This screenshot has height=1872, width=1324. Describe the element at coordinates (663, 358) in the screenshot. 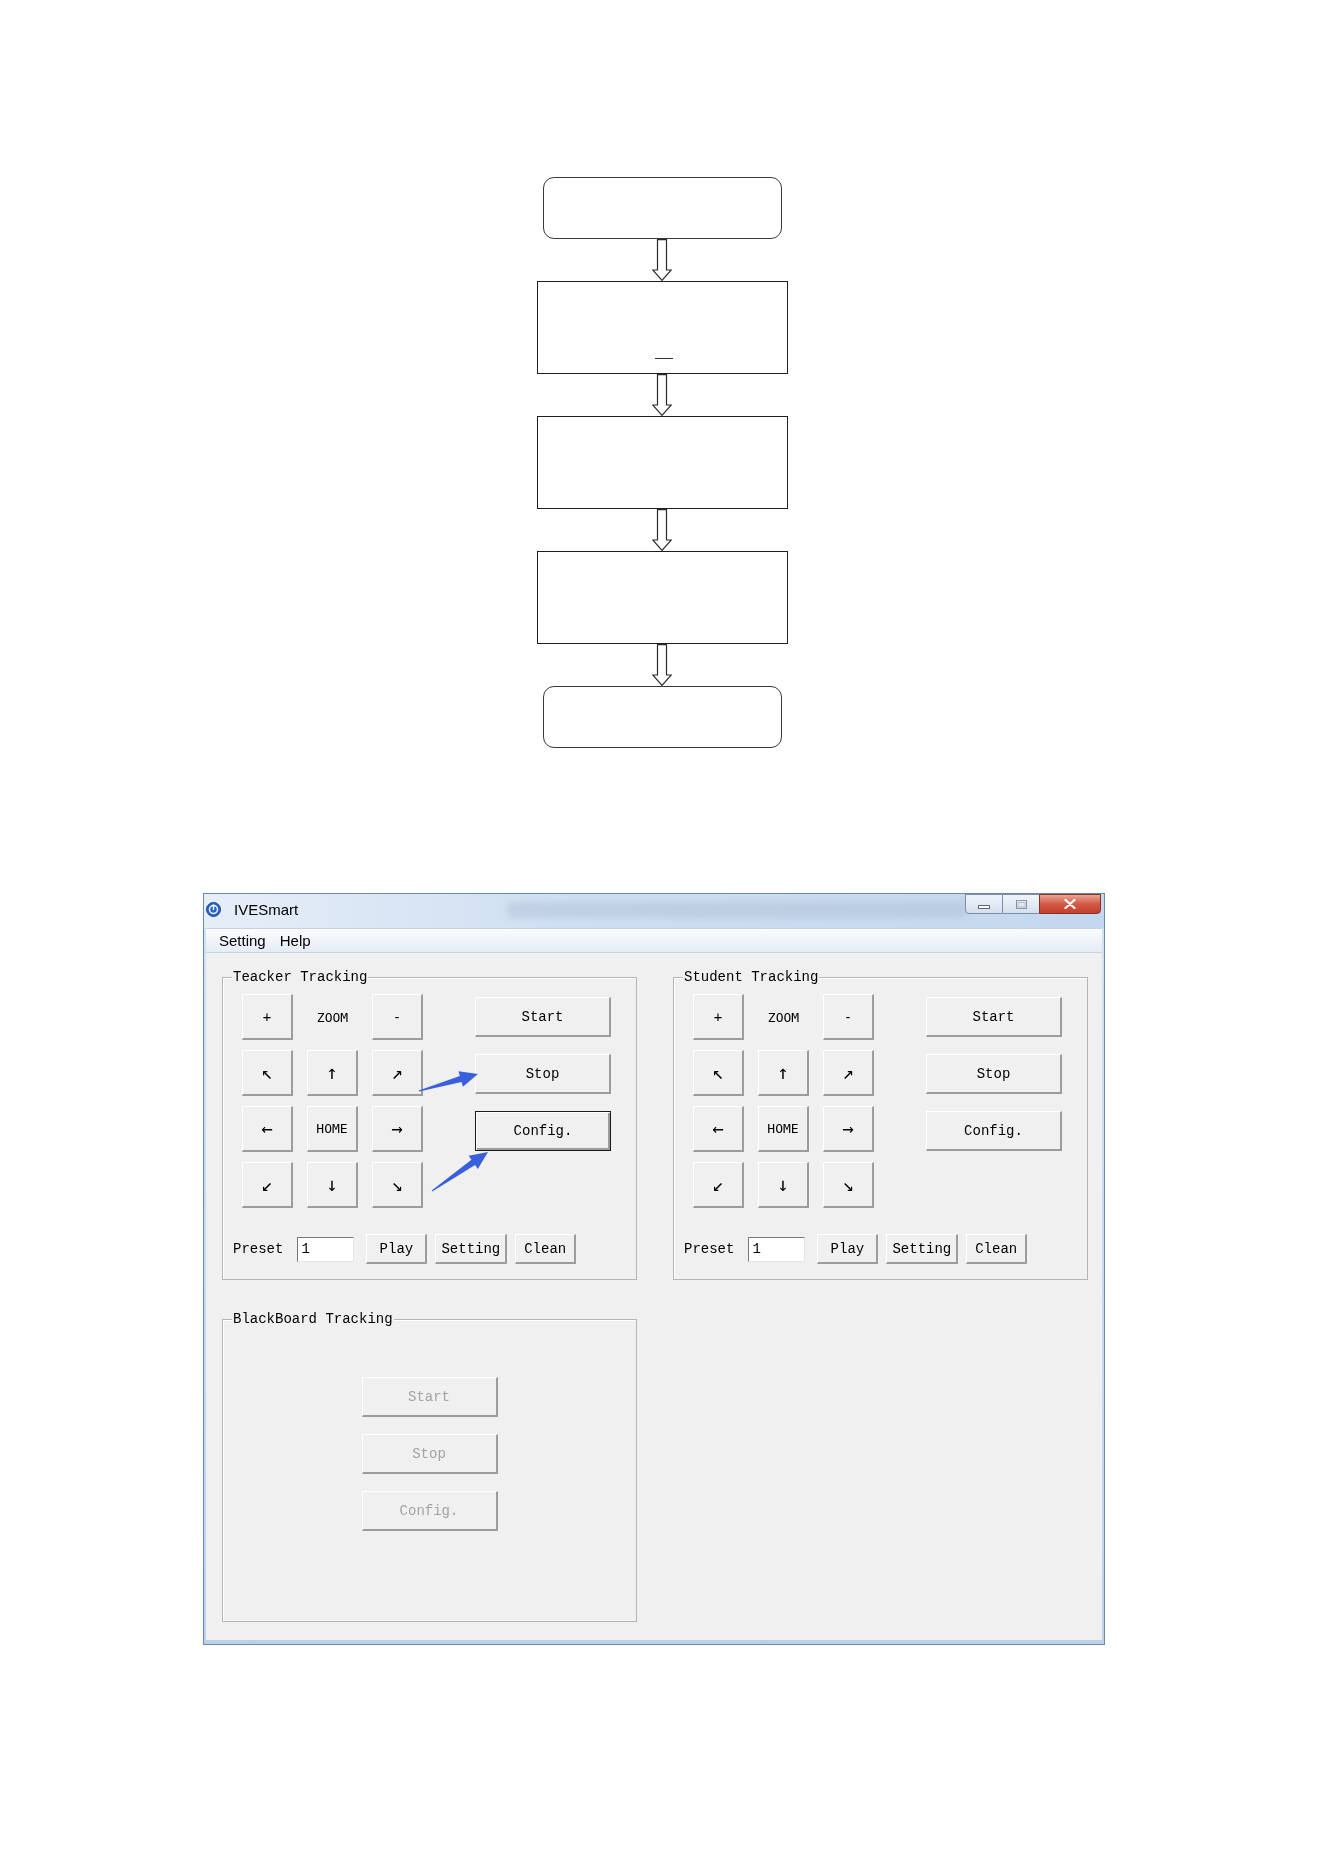

I see `dash-icon` at that location.